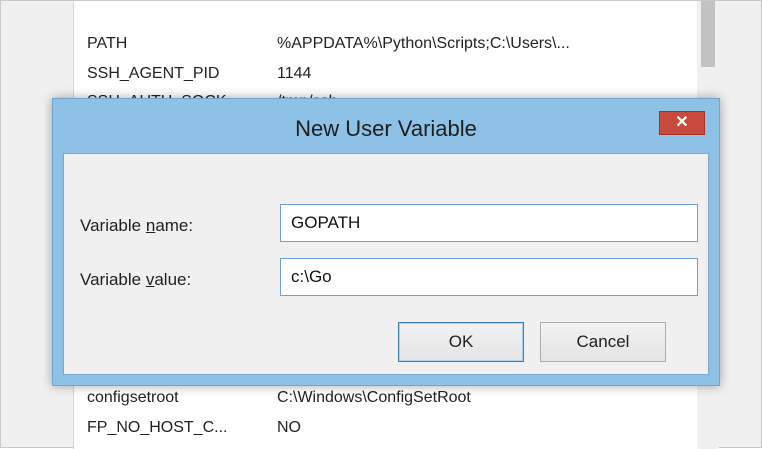 Image resolution: width=762 pixels, height=449 pixels. I want to click on access-key: n, so click(150, 225).